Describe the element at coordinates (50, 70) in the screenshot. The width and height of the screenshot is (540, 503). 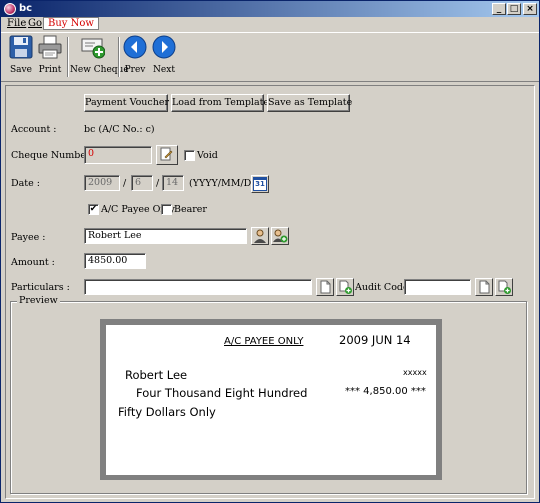
I see `print-label: Print` at that location.